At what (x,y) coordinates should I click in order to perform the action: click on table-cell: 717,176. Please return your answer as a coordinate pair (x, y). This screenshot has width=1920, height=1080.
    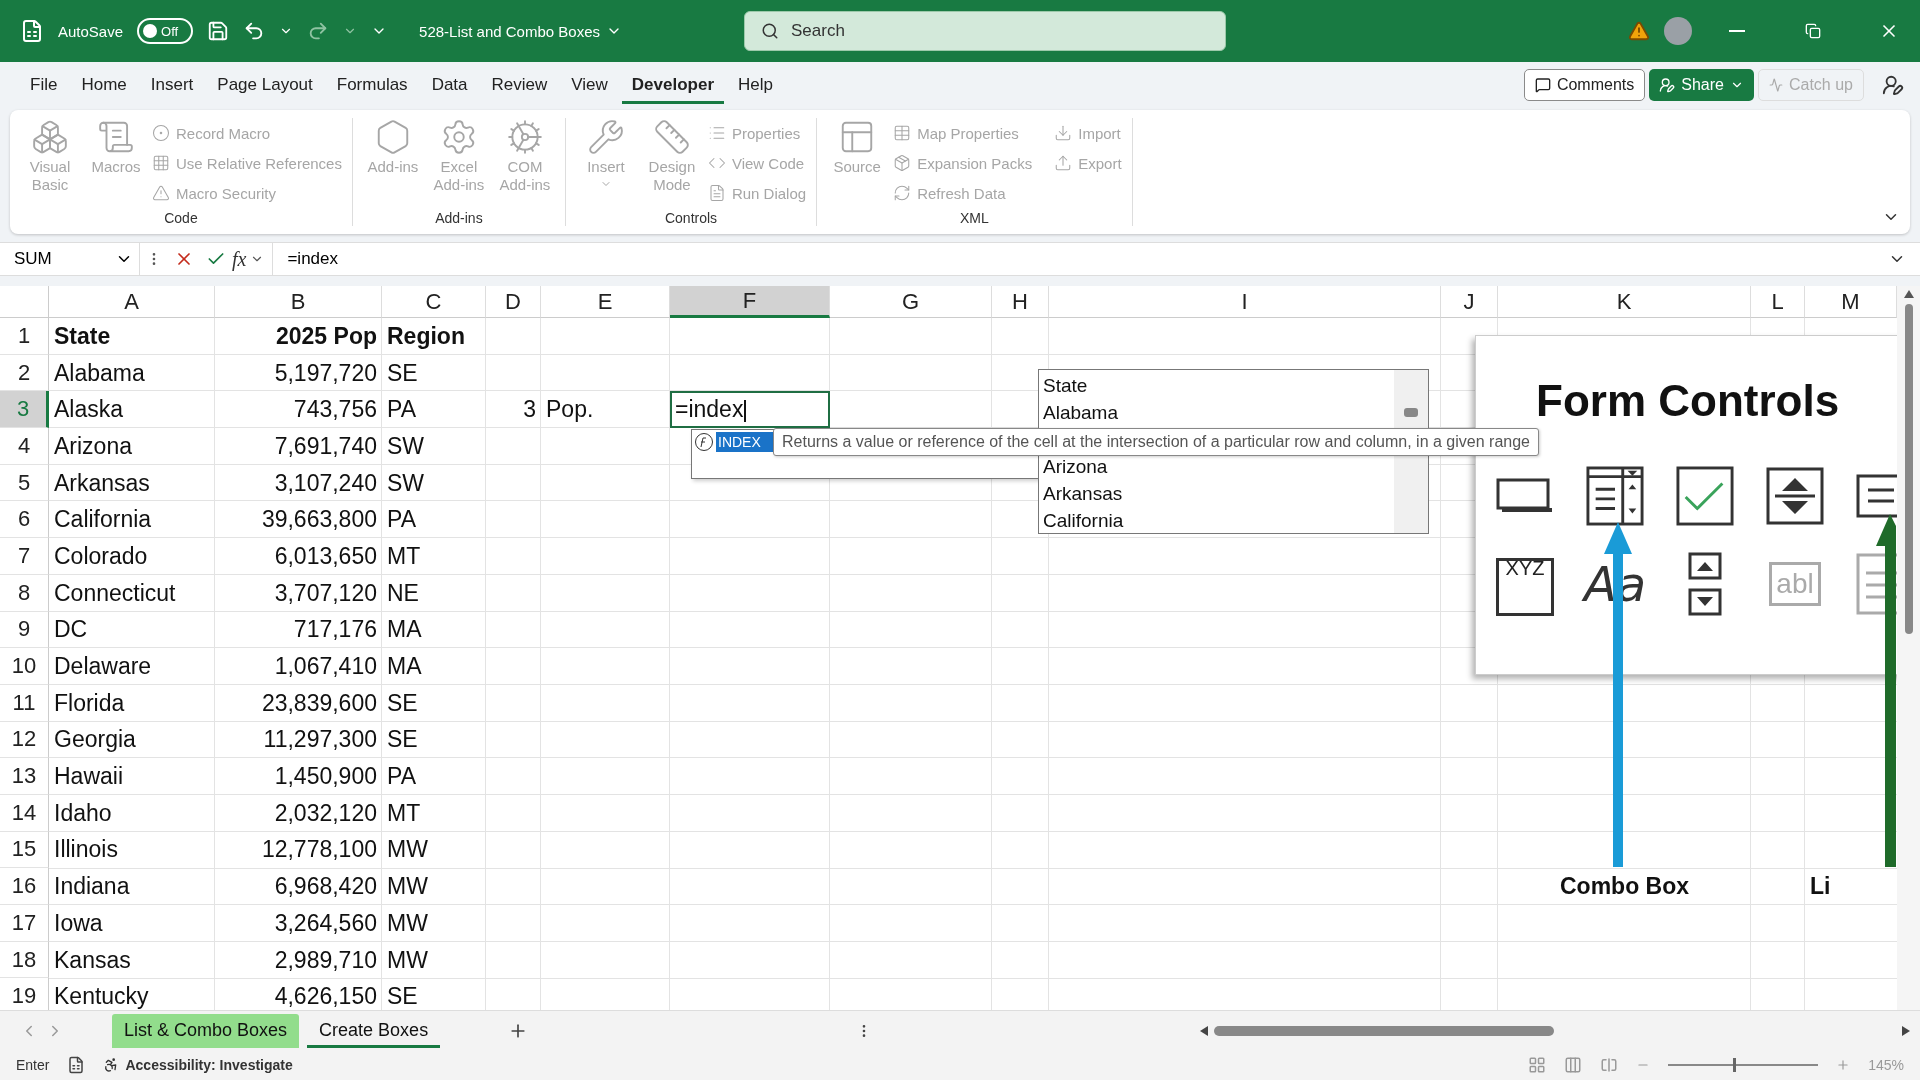
    Looking at the image, I should click on (335, 630).